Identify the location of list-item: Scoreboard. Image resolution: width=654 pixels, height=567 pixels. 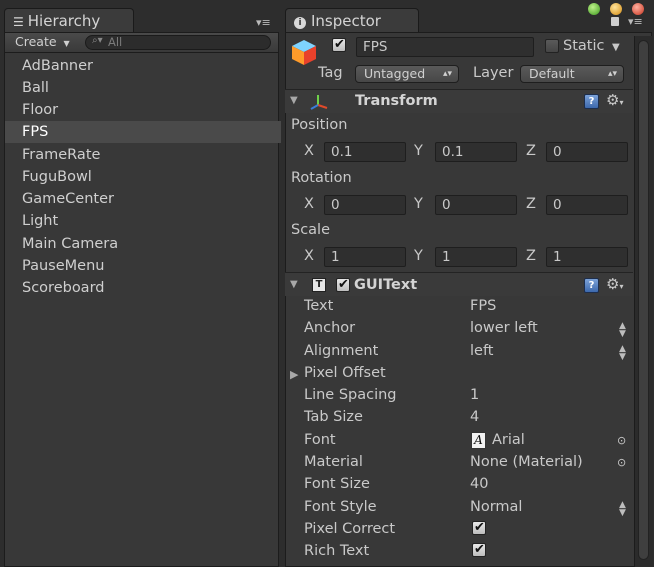
(63, 288).